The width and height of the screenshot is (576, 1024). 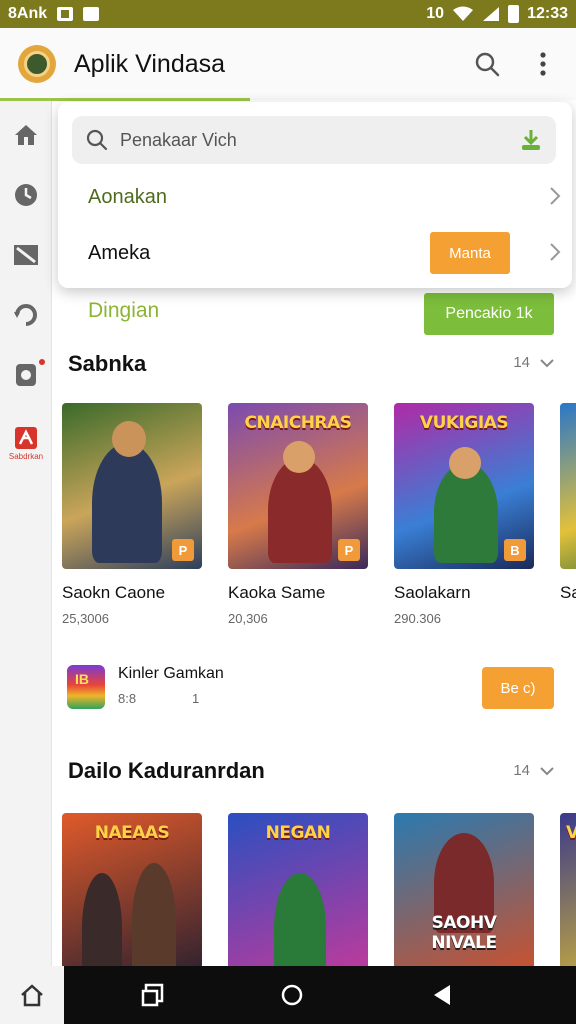 I want to click on clock-icon, so click(x=26, y=195).